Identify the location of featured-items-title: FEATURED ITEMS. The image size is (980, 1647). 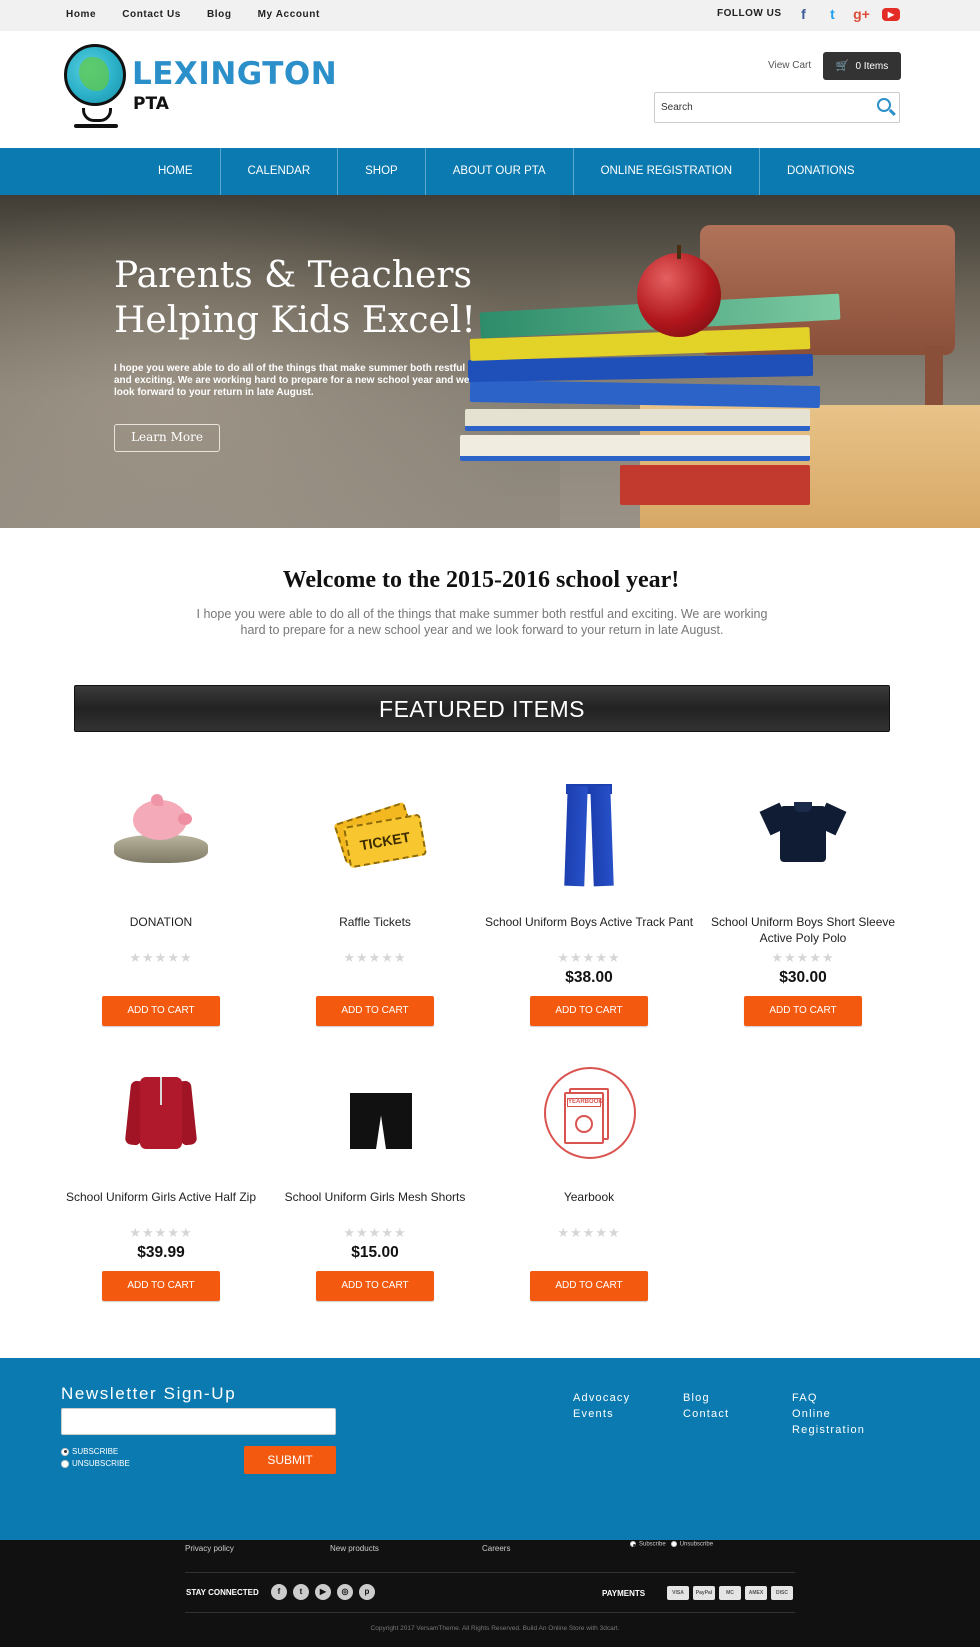
(482, 709).